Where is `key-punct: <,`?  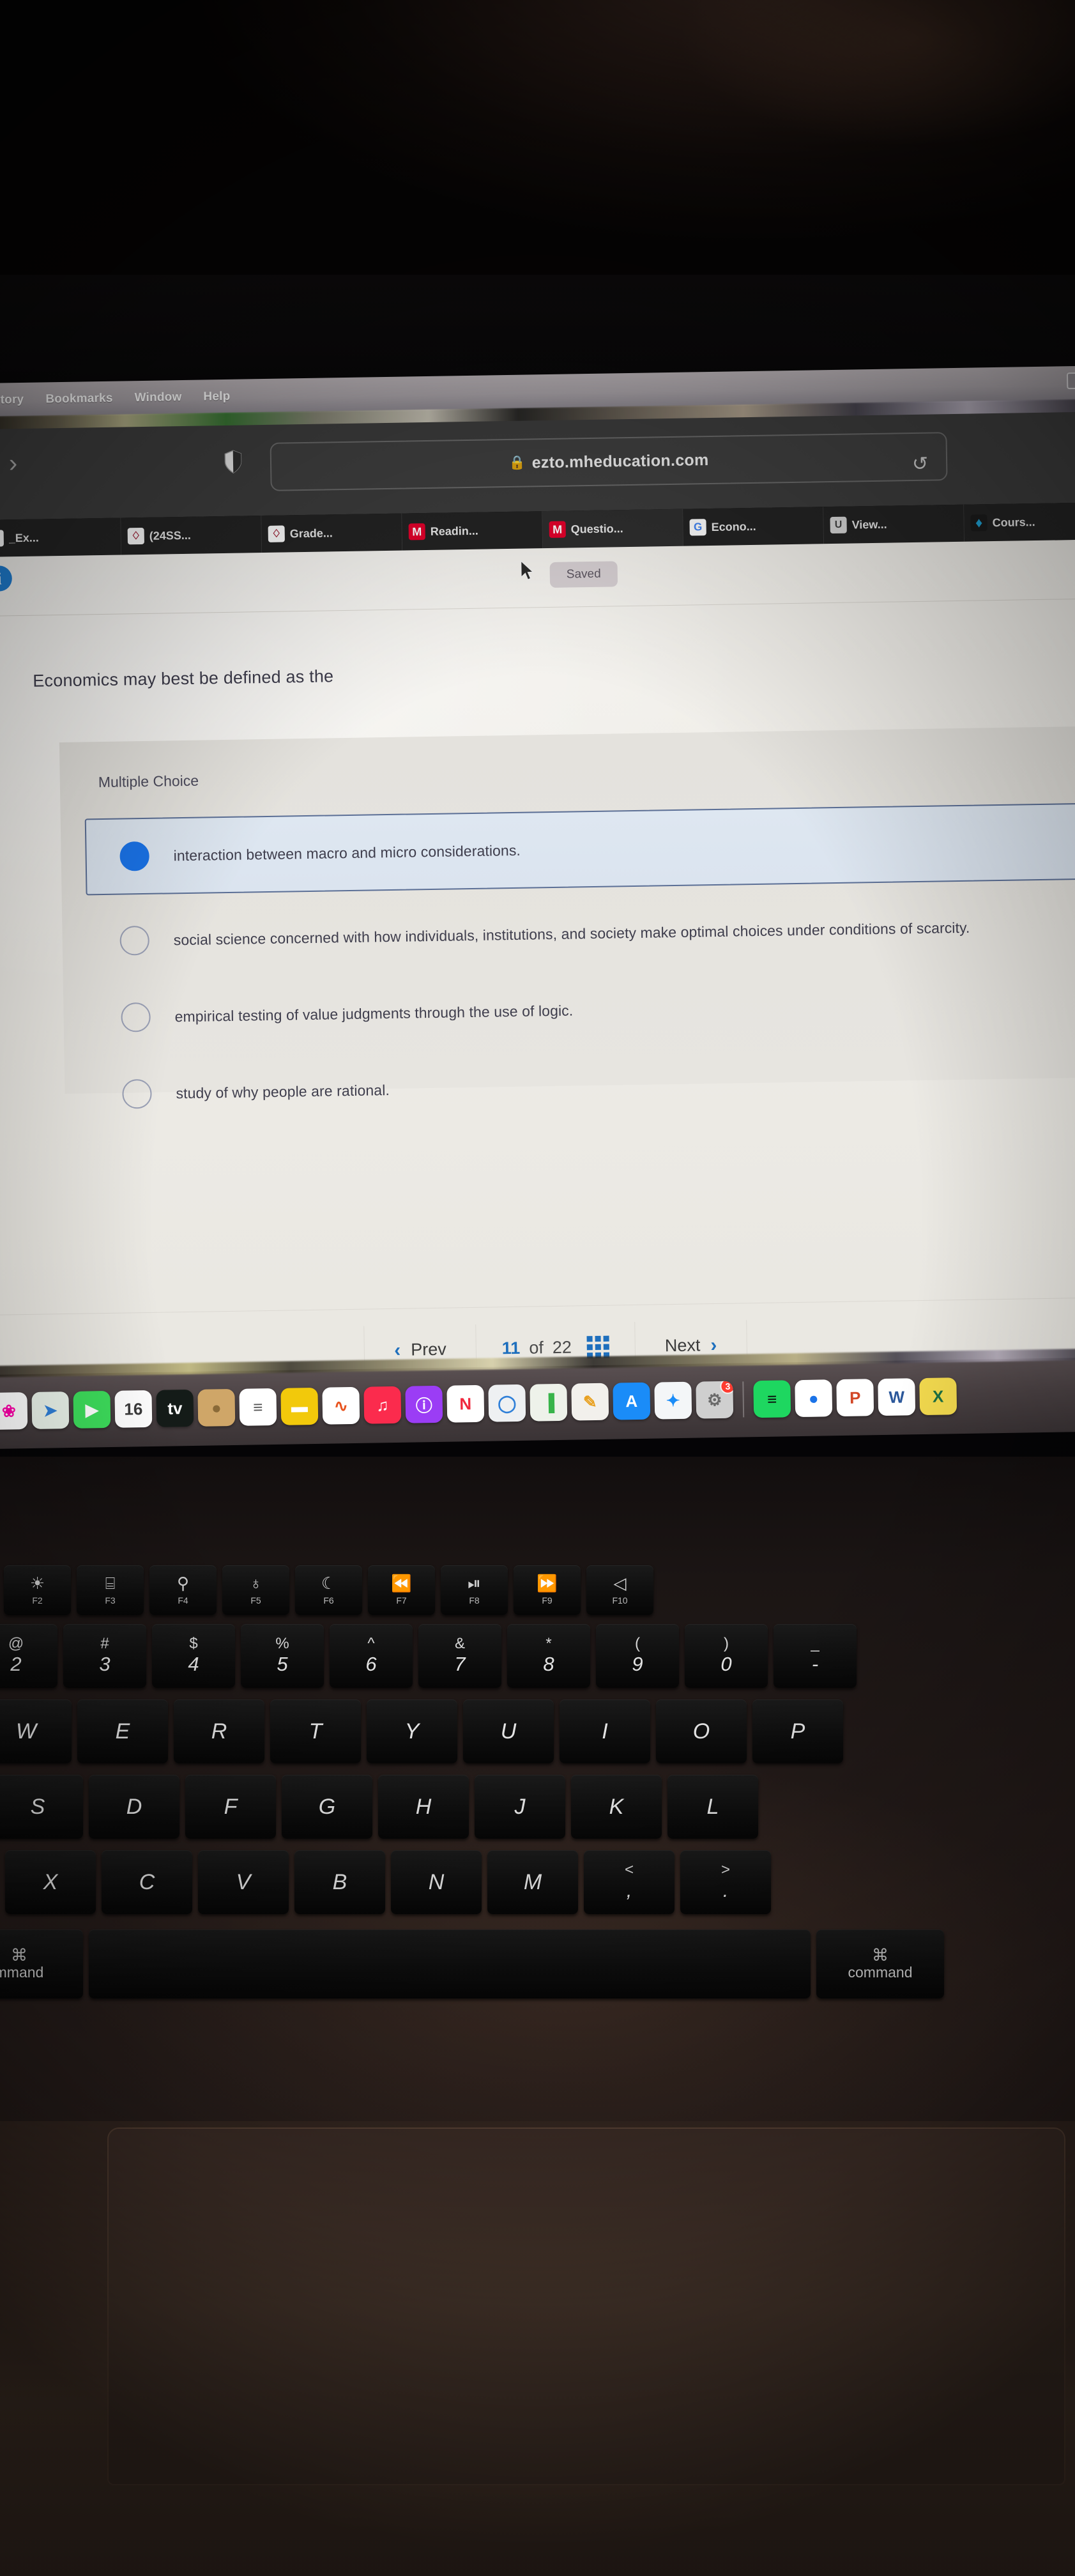
key-punct: <, is located at coordinates (629, 1882).